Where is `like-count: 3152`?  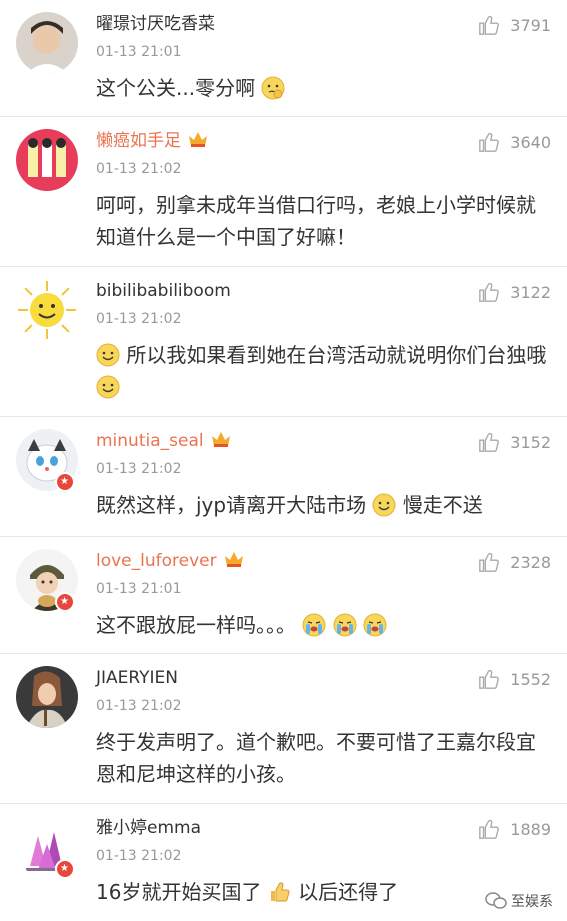 like-count: 3152 is located at coordinates (530, 442).